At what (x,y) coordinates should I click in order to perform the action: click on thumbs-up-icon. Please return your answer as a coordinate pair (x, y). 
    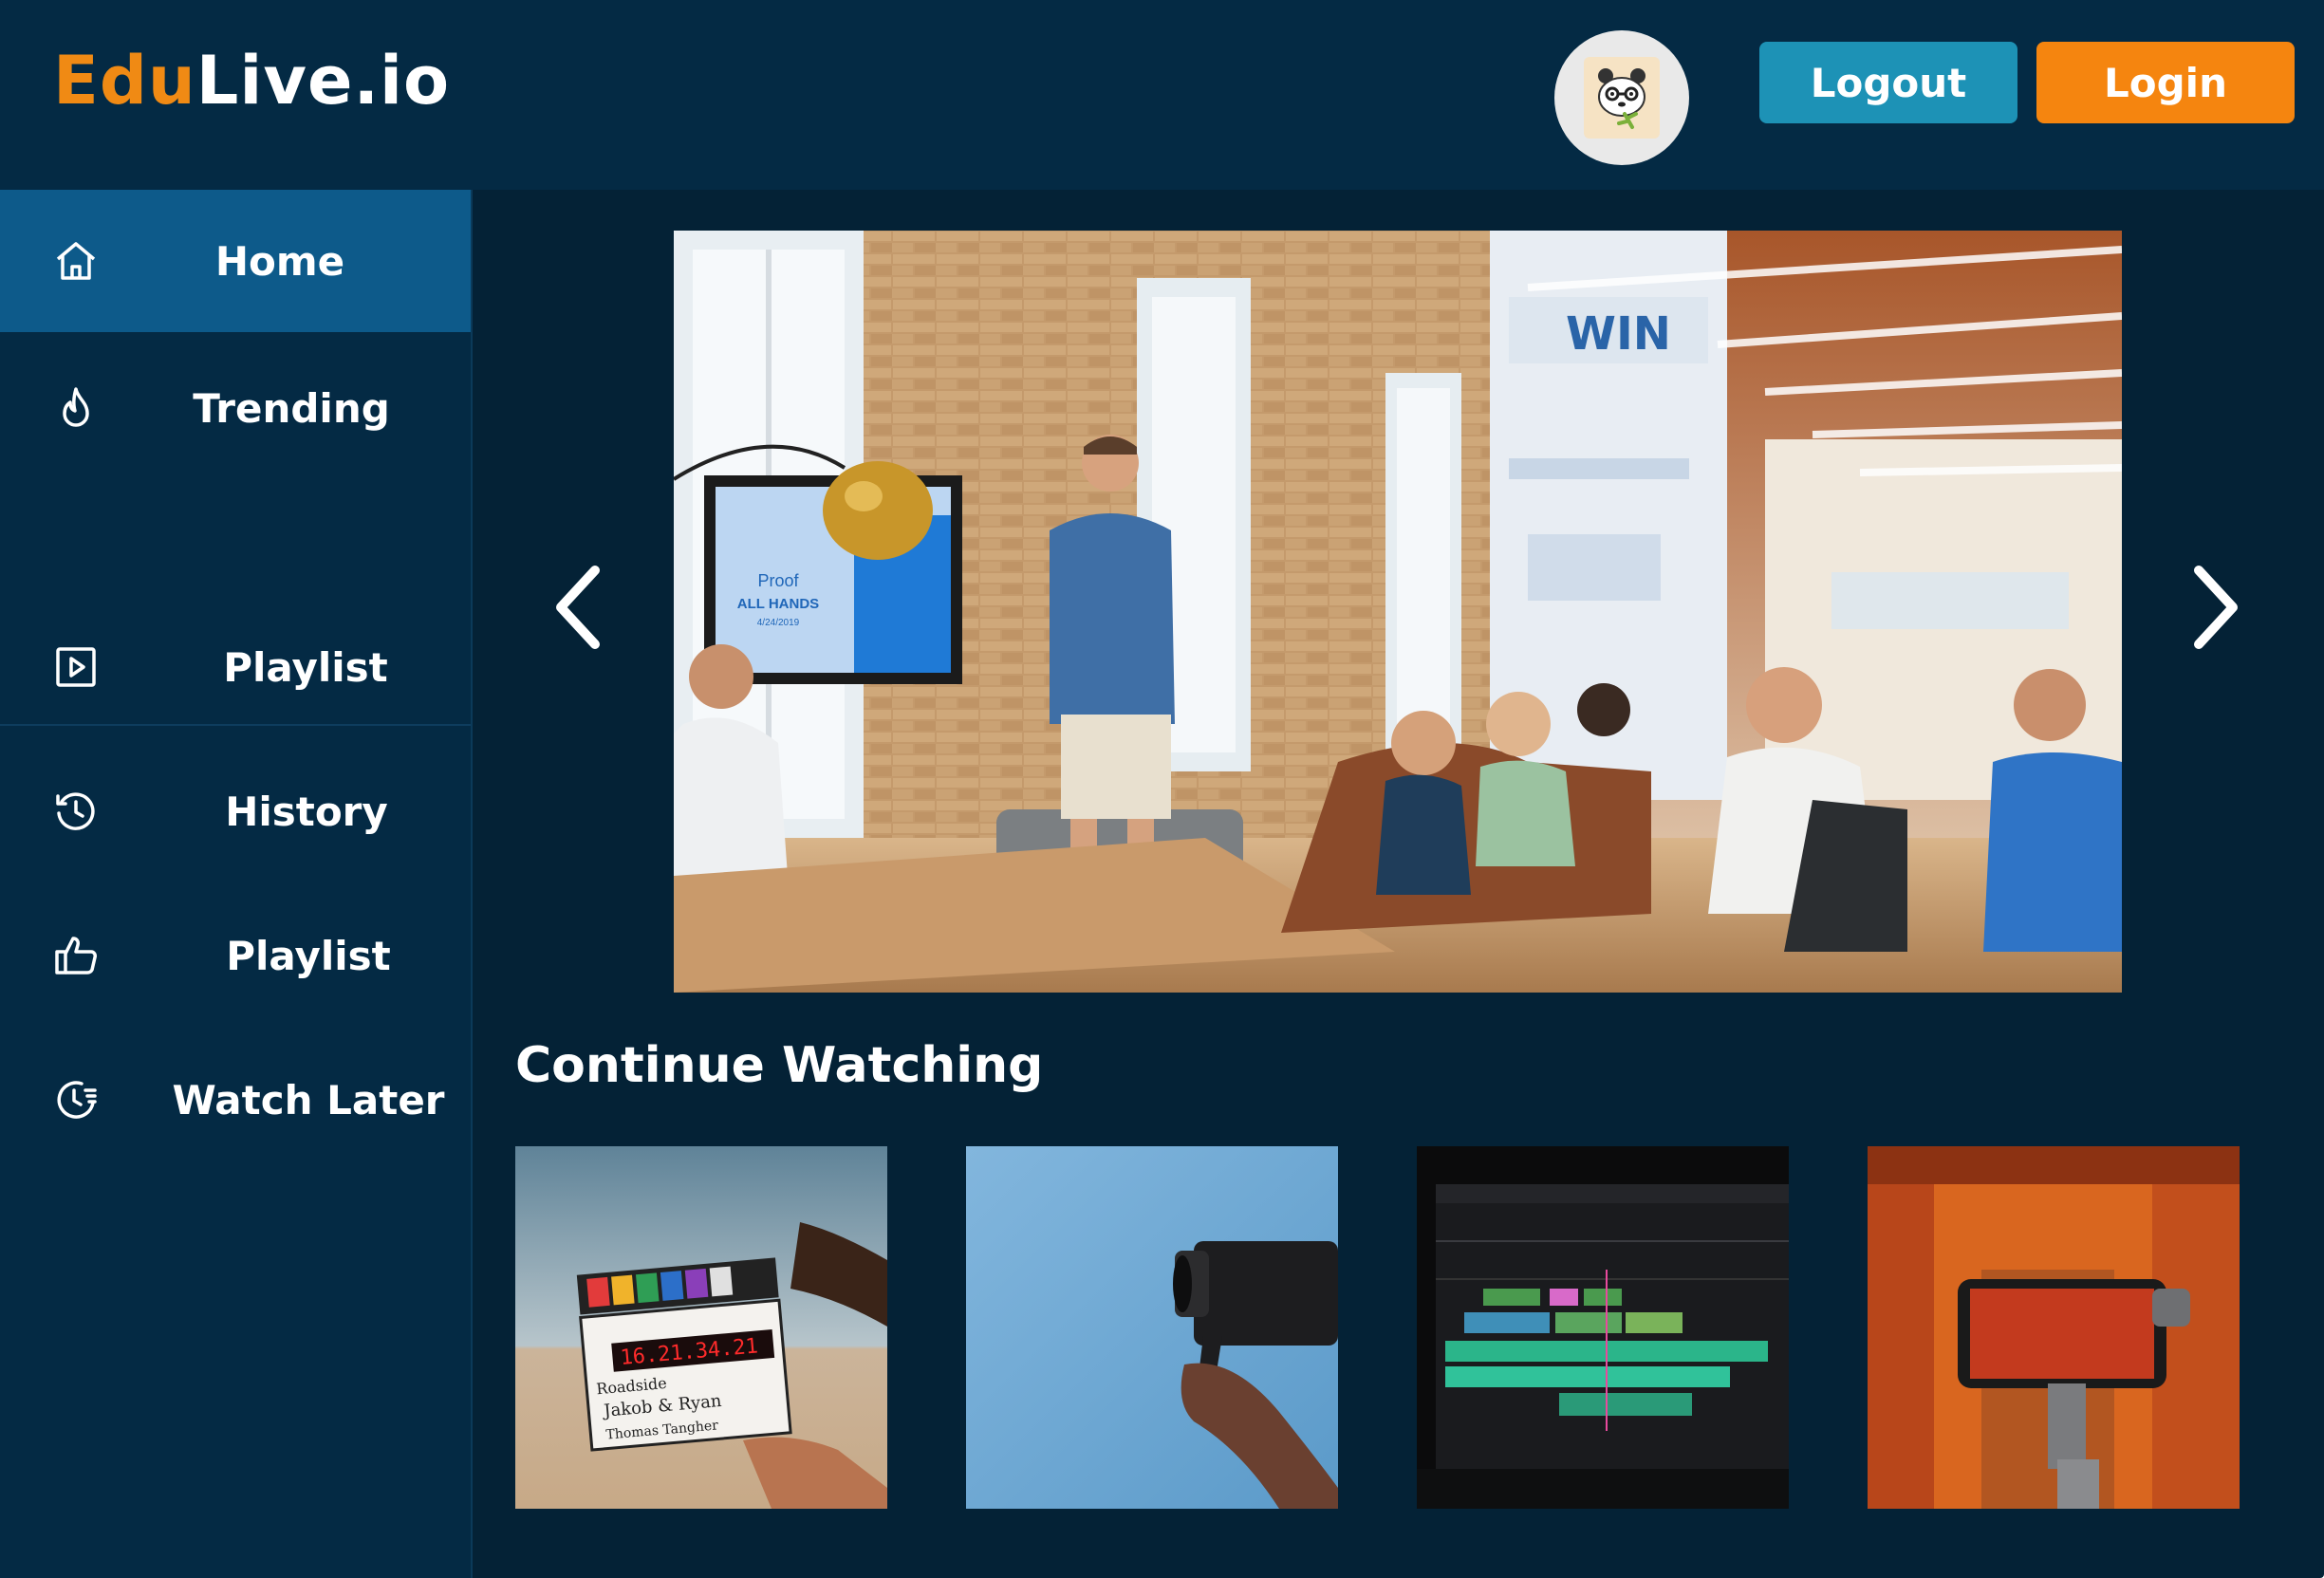
    Looking at the image, I should click on (76, 955).